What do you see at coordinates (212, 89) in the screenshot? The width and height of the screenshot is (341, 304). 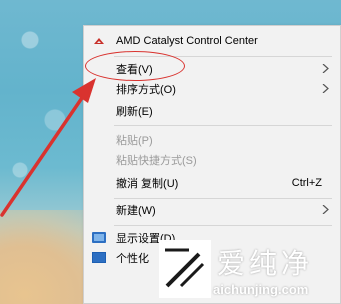 I see `menu-item-sort-by: 排序方式(O)` at bounding box center [212, 89].